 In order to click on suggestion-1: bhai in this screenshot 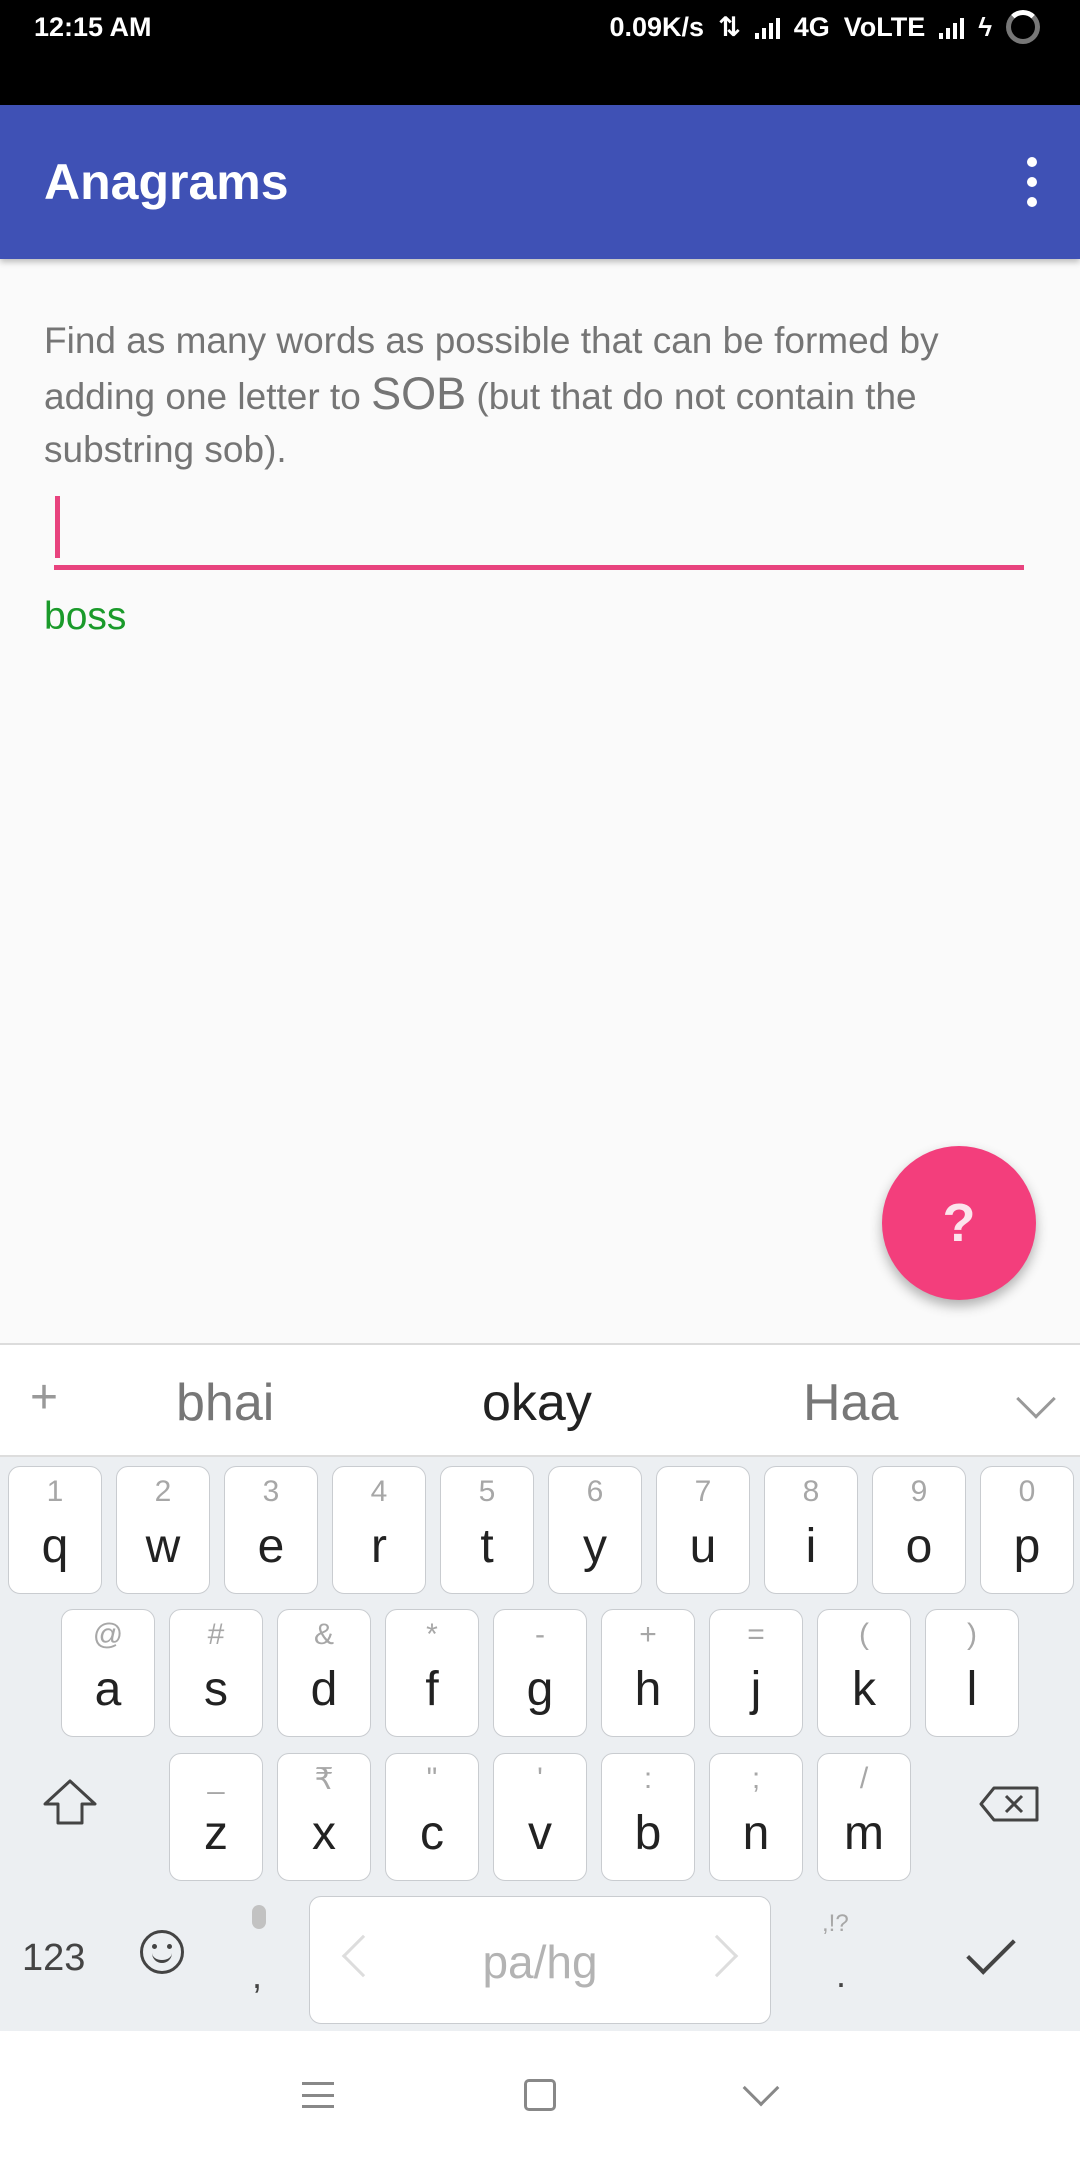, I will do `click(225, 1403)`.